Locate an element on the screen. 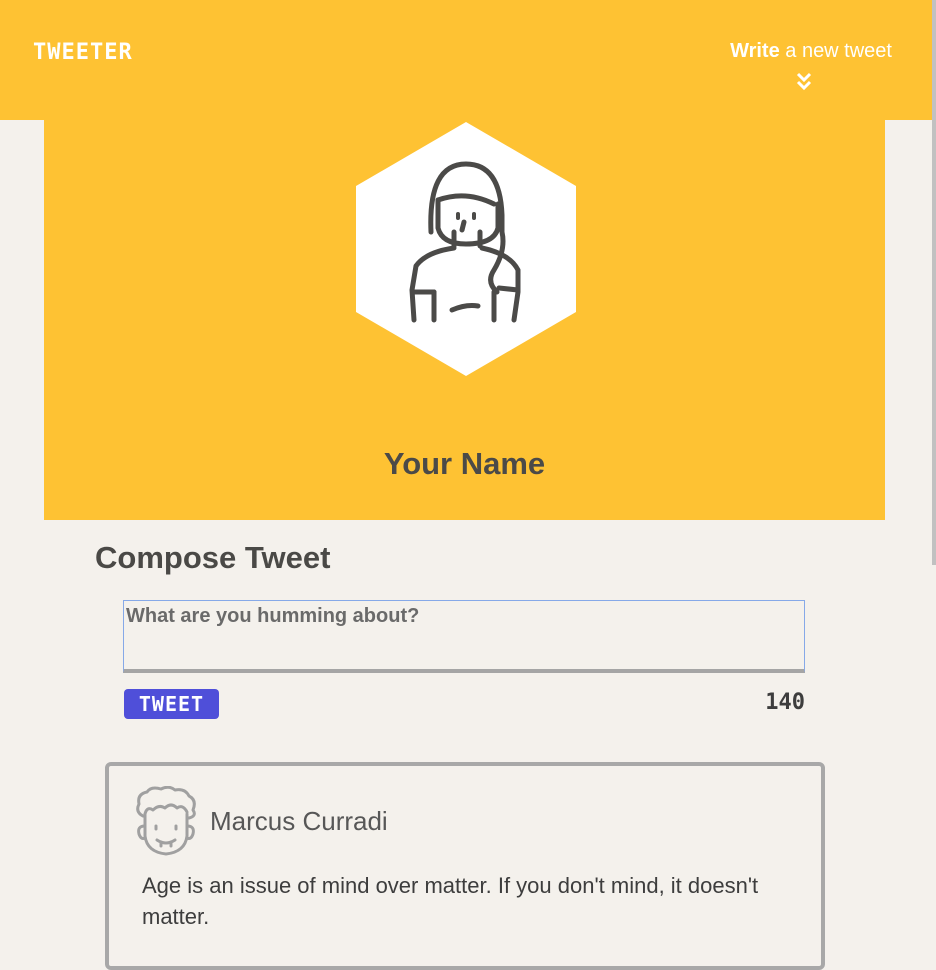 This screenshot has height=970, width=936. brand-logo: TWEETER is located at coordinates (83, 52).